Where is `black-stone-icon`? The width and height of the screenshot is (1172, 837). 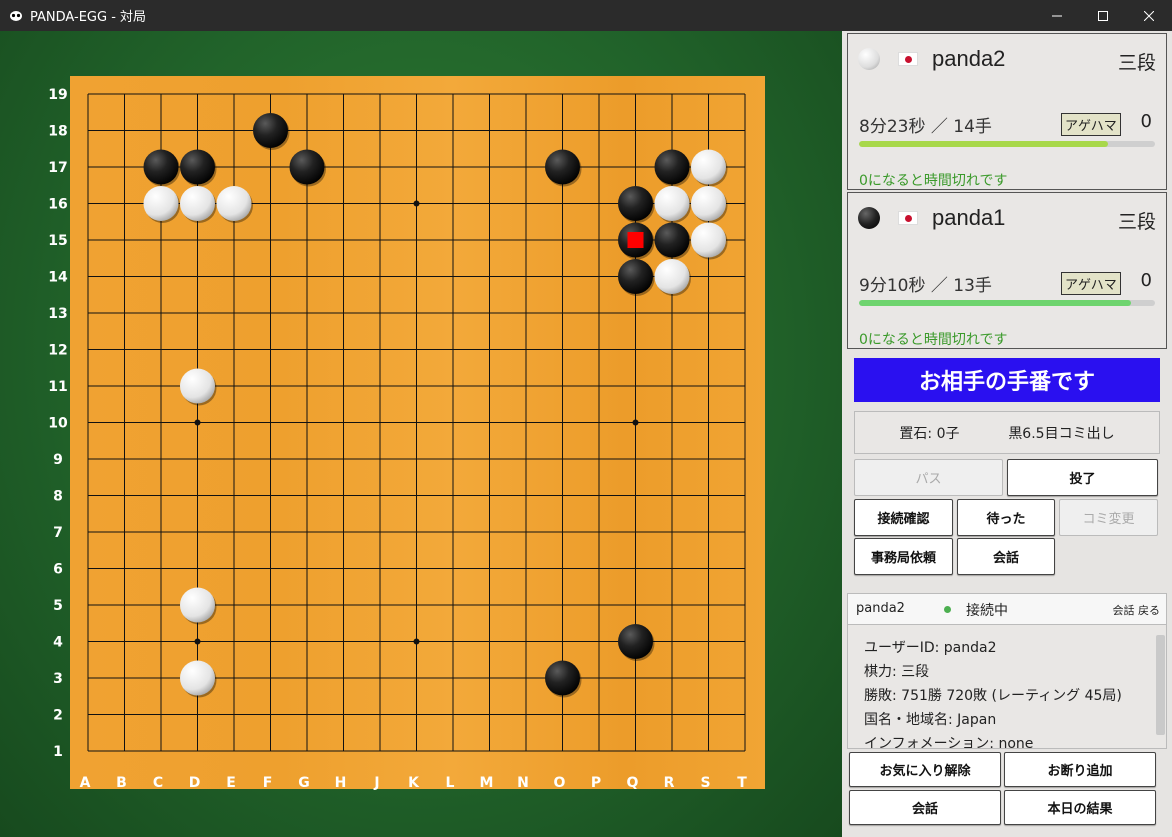
black-stone-icon is located at coordinates (869, 218).